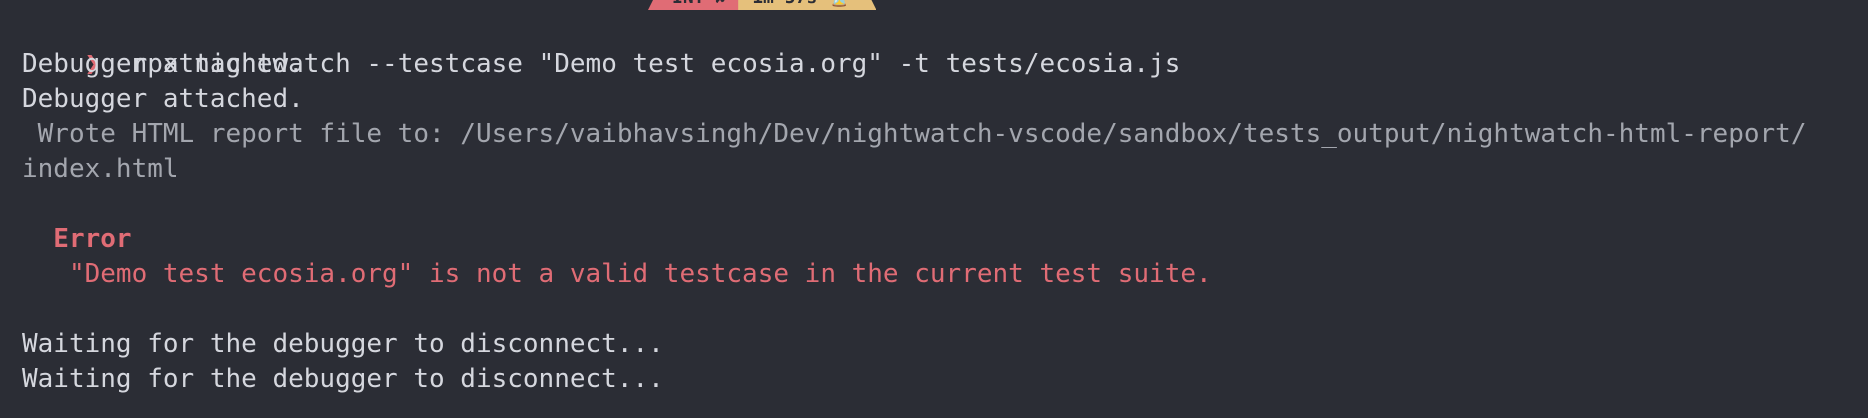 This screenshot has height=418, width=1868. What do you see at coordinates (100, 169) in the screenshot?
I see `report-path-line-cont: index.html` at bounding box center [100, 169].